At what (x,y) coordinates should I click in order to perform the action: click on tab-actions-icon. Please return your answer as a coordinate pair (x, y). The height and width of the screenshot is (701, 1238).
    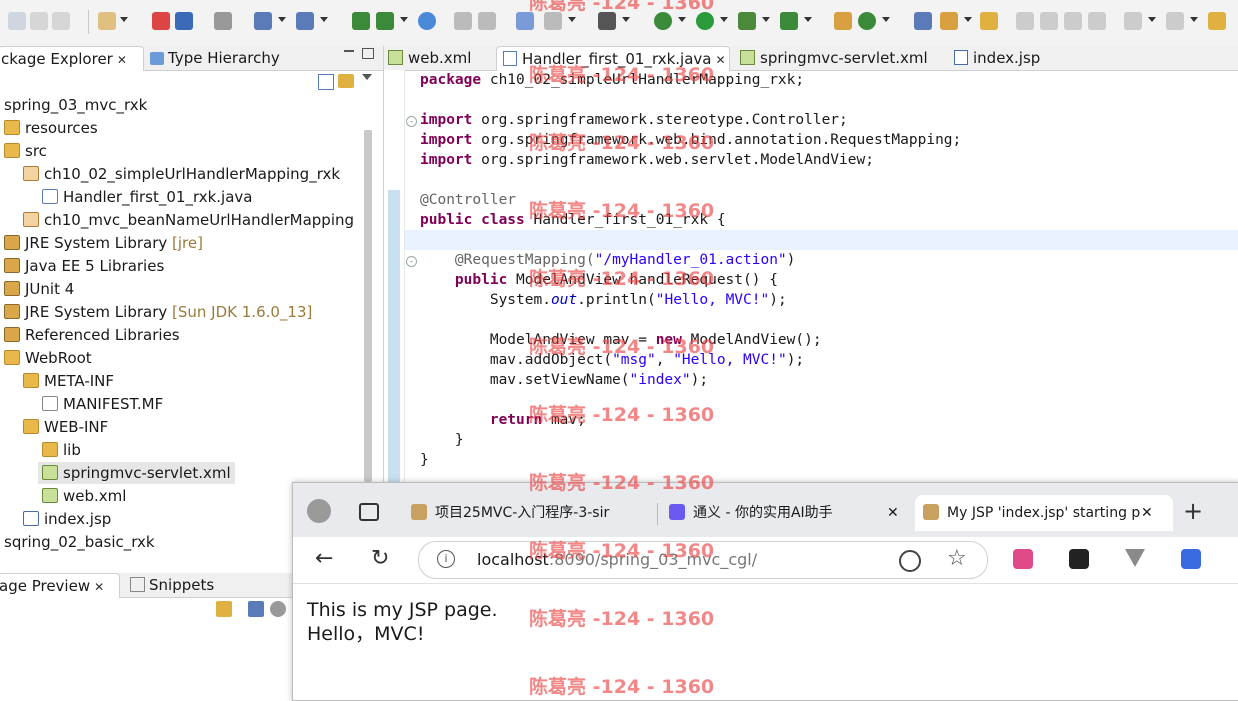
    Looking at the image, I should click on (369, 512).